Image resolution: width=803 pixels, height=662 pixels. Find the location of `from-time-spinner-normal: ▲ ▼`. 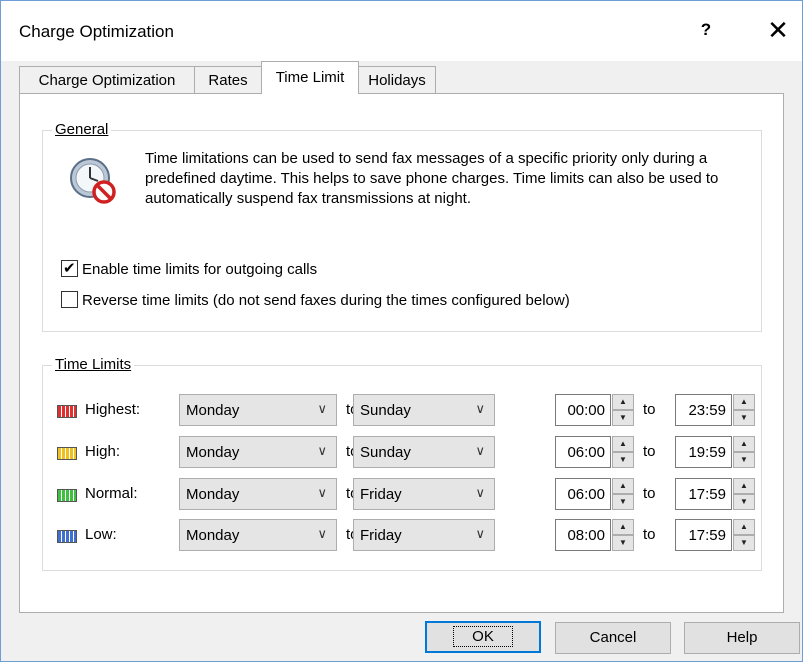

from-time-spinner-normal: ▲ ▼ is located at coordinates (623, 494).